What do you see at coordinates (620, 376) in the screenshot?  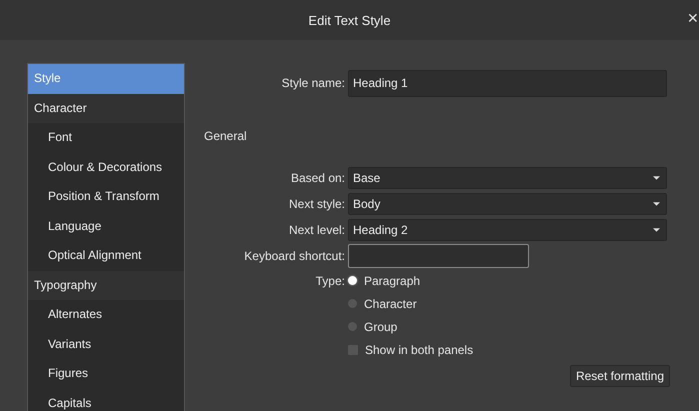 I see `reset-button: Reset formatting` at bounding box center [620, 376].